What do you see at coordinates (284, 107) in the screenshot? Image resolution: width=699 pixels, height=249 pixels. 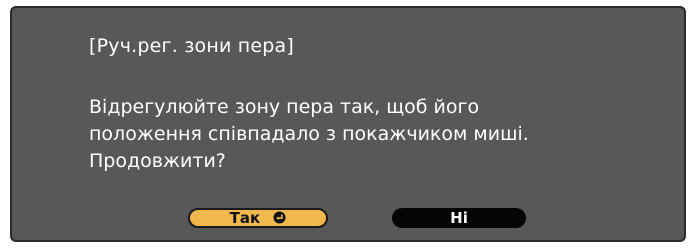 I see `message-line: Відрегулюйте зону пера так, щоб його` at bounding box center [284, 107].